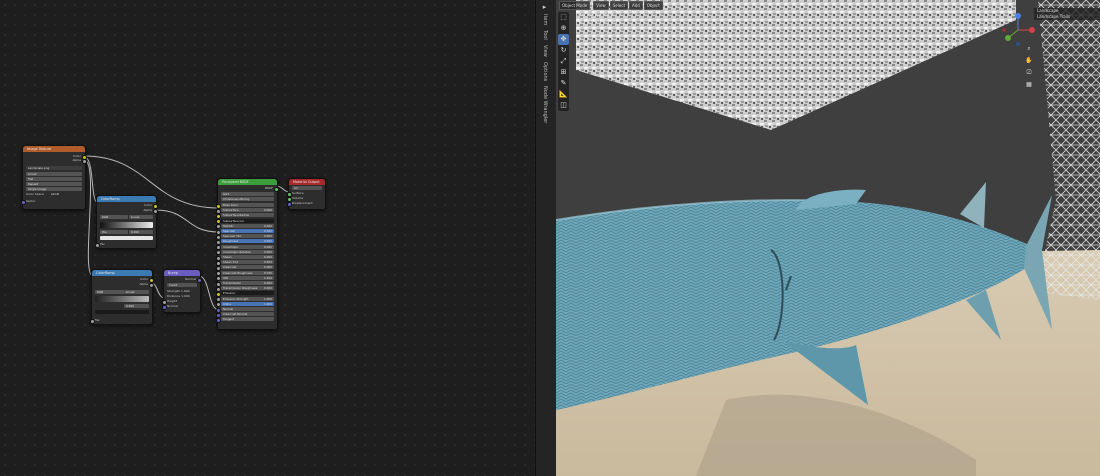 The width and height of the screenshot is (1100, 476). Describe the element at coordinates (247, 225) in the screenshot. I see `bsdf-input-row: Metallic 0.000` at that location.